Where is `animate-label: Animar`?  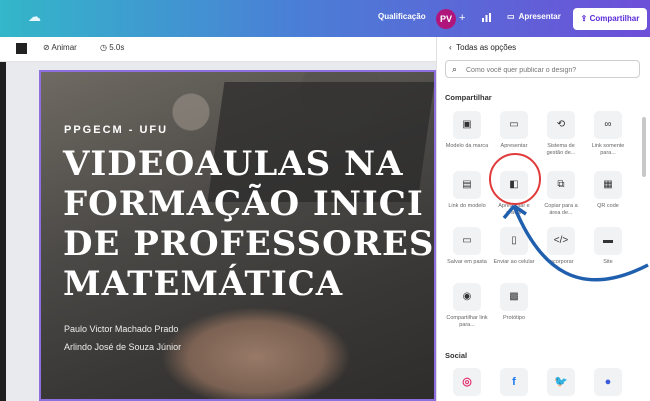
animate-label: Animar is located at coordinates (64, 47).